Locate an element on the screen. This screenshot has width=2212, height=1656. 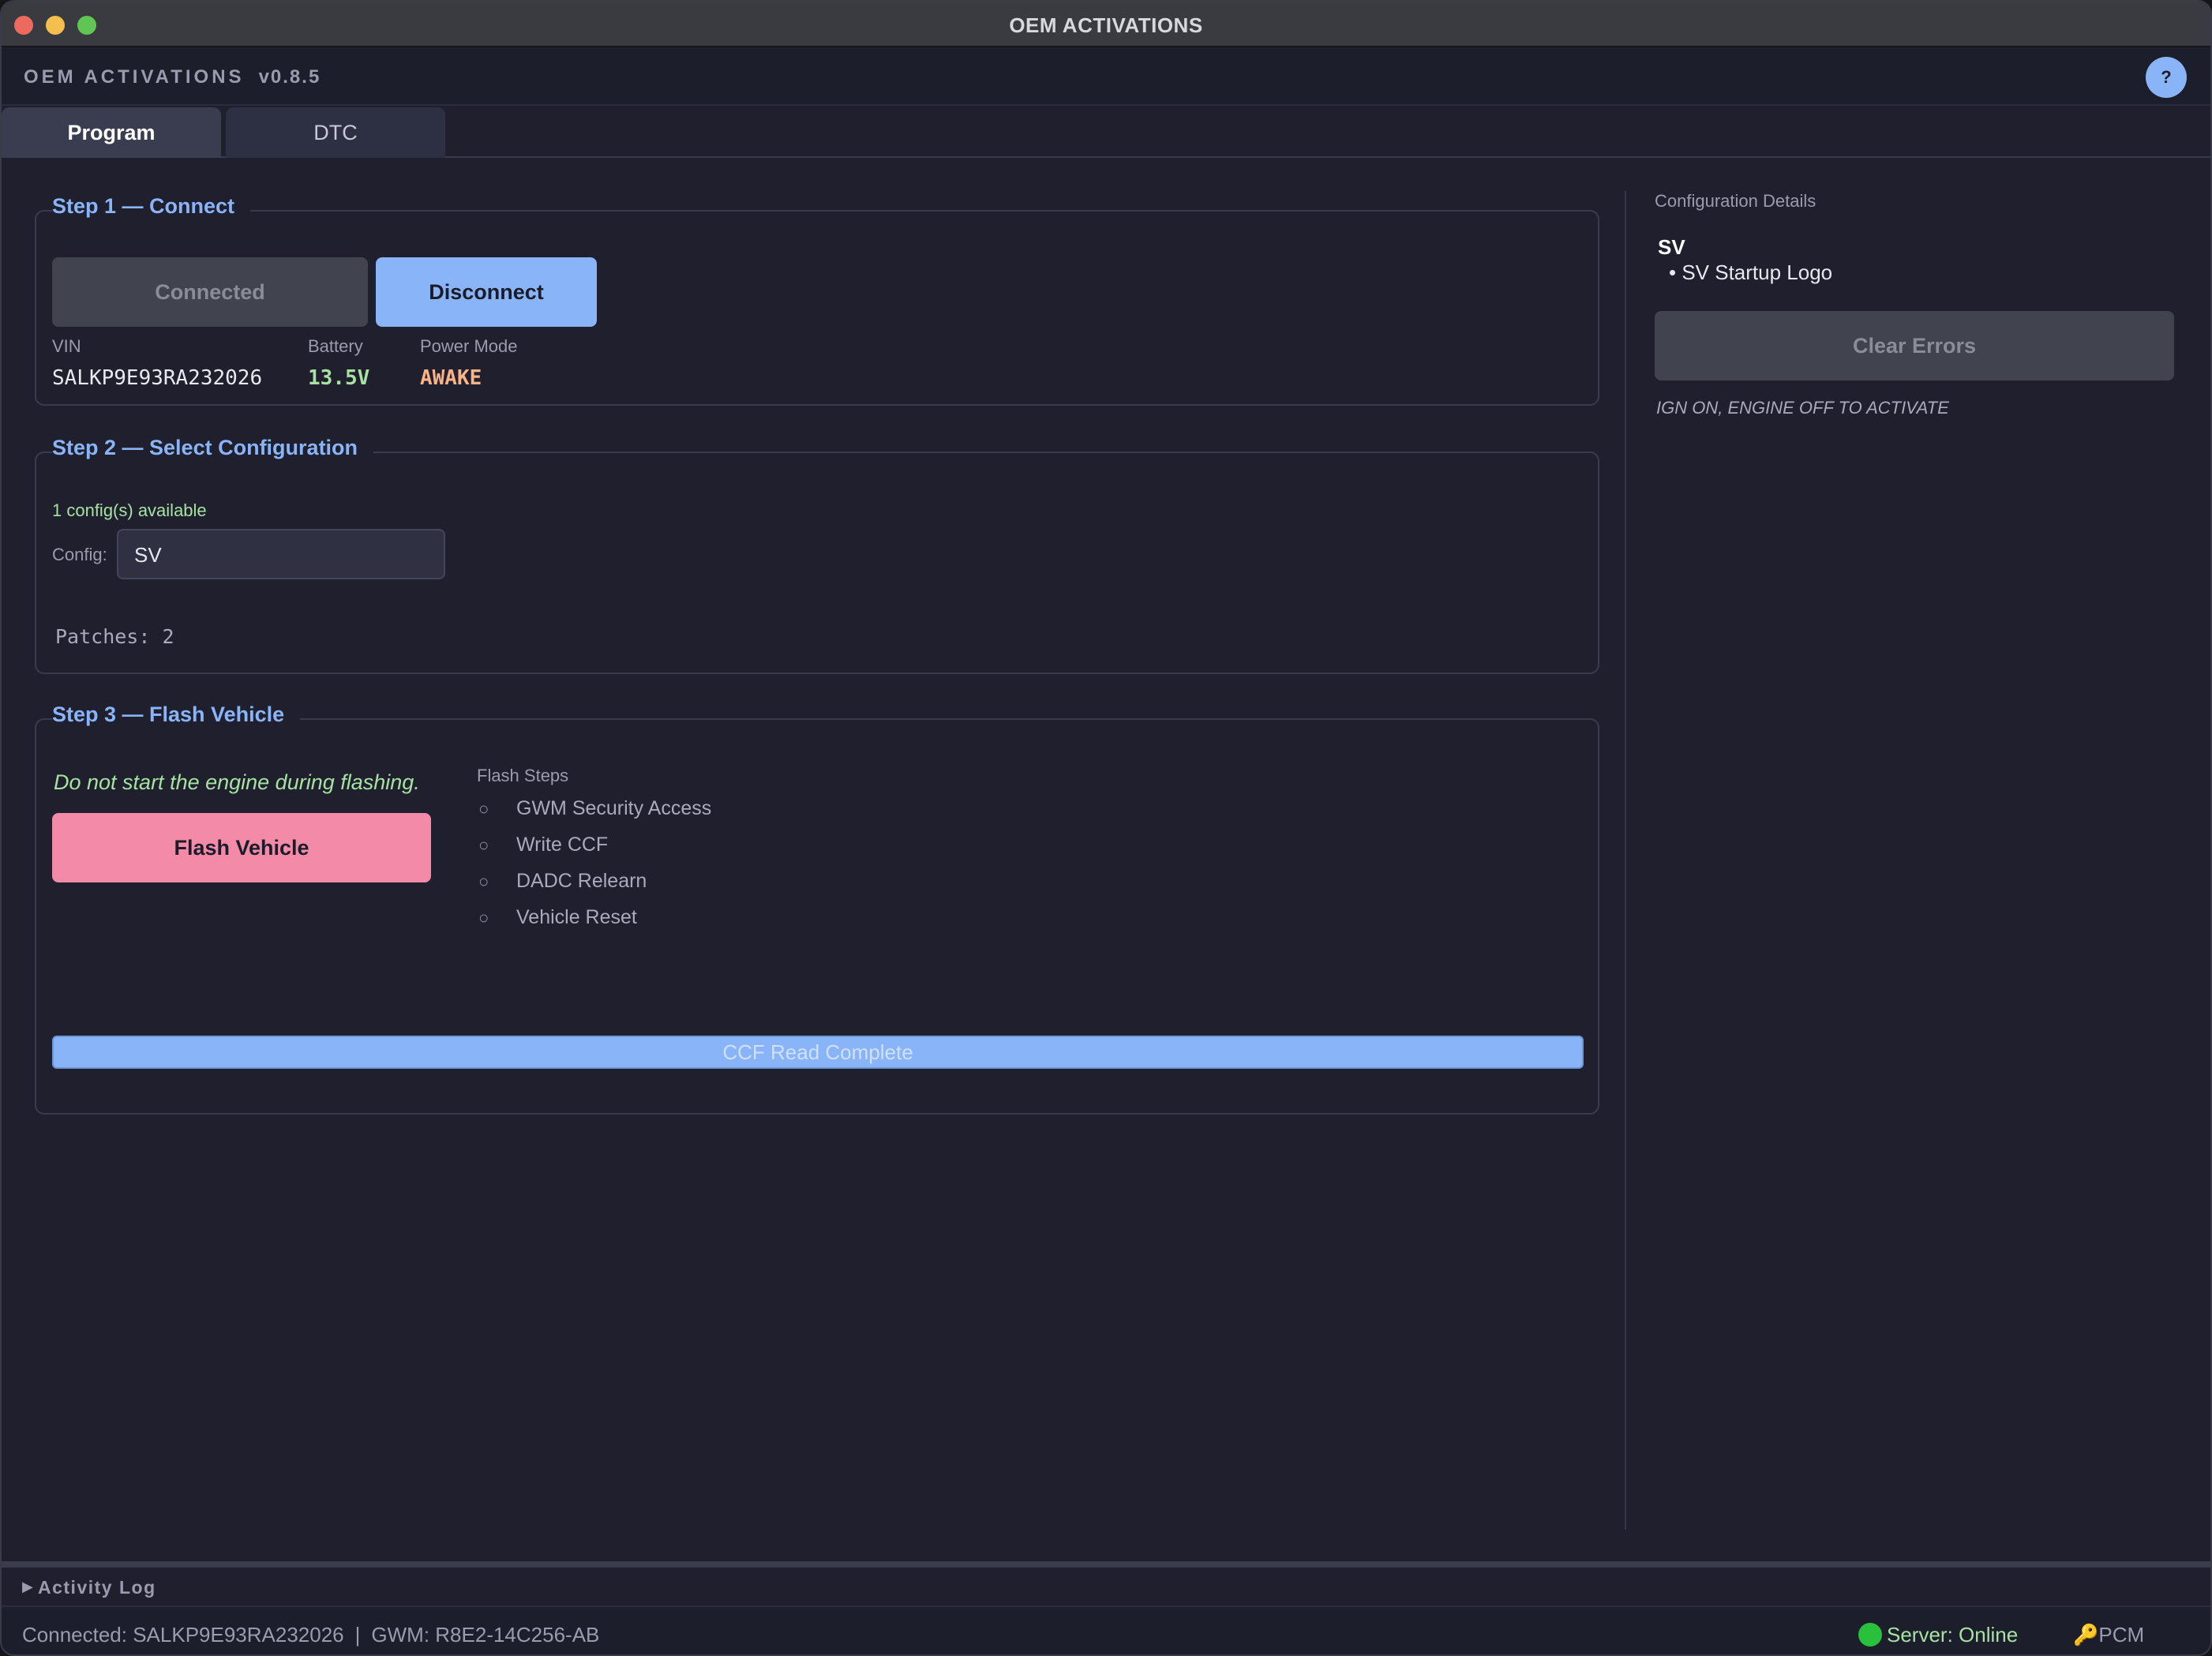
flash-warning-text: Do not start the engine during flashing. is located at coordinates (237, 782).